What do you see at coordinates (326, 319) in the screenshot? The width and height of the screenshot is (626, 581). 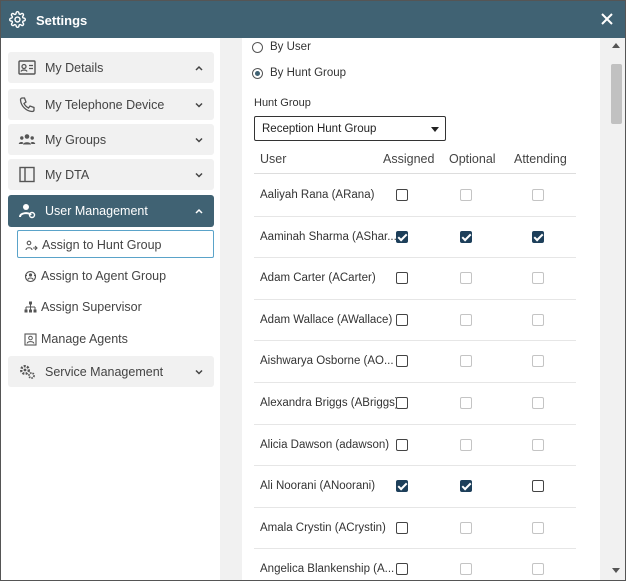 I see `user-name-cell: Adam Wallace (AWallace)` at bounding box center [326, 319].